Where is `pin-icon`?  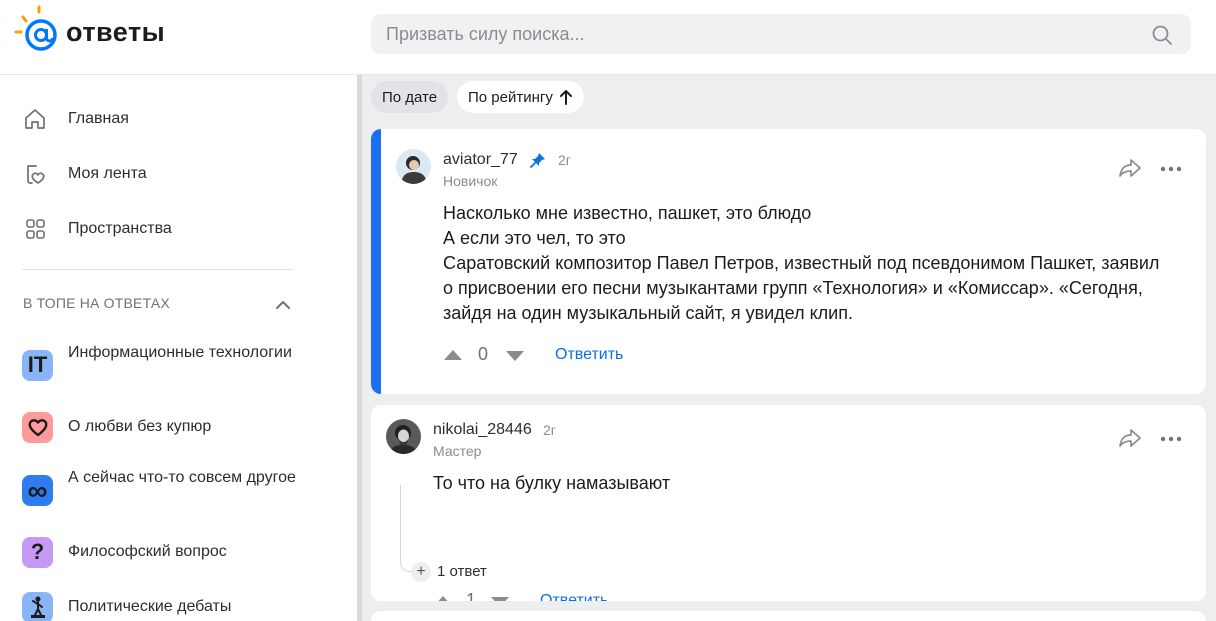
pin-icon is located at coordinates (537, 160).